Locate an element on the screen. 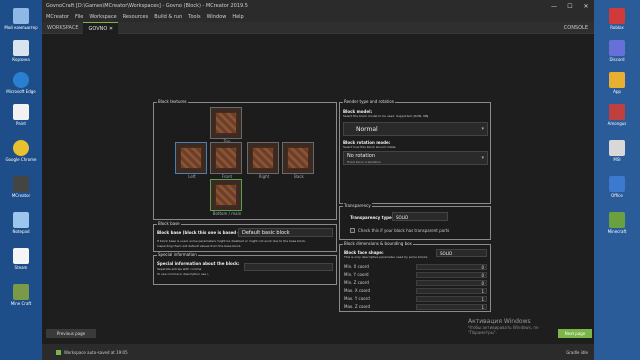 The height and width of the screenshot is (360, 640). panel-title: Render type and rotation is located at coordinates (369, 101).